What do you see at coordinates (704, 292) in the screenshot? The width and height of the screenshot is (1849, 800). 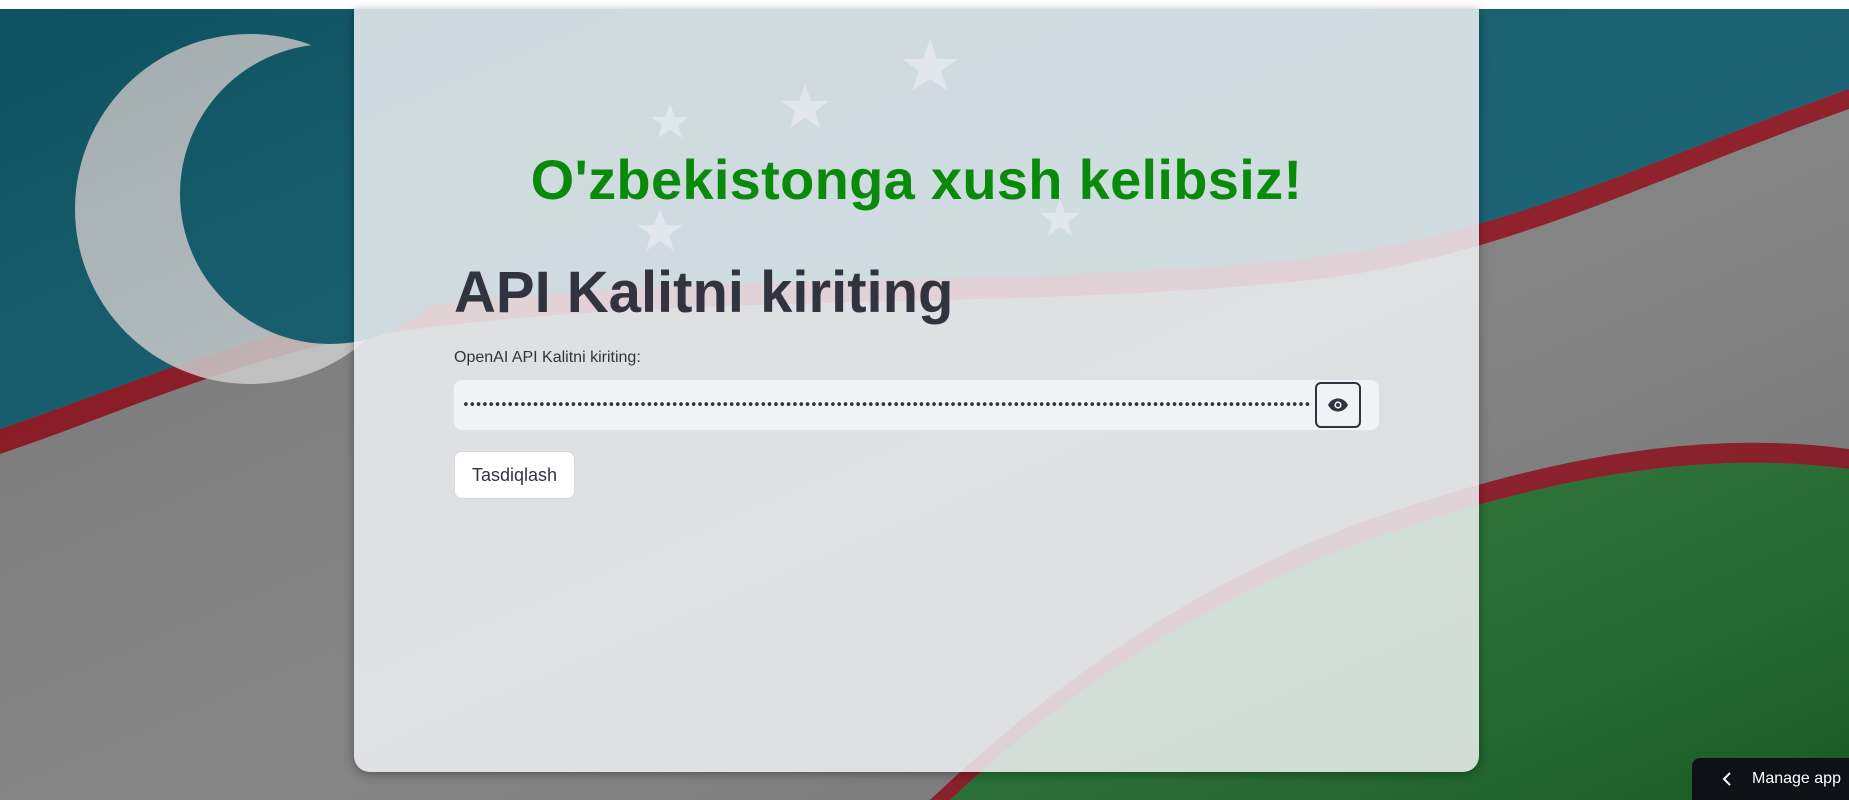 I see `api-key-heading: API Kalitni kiriting` at bounding box center [704, 292].